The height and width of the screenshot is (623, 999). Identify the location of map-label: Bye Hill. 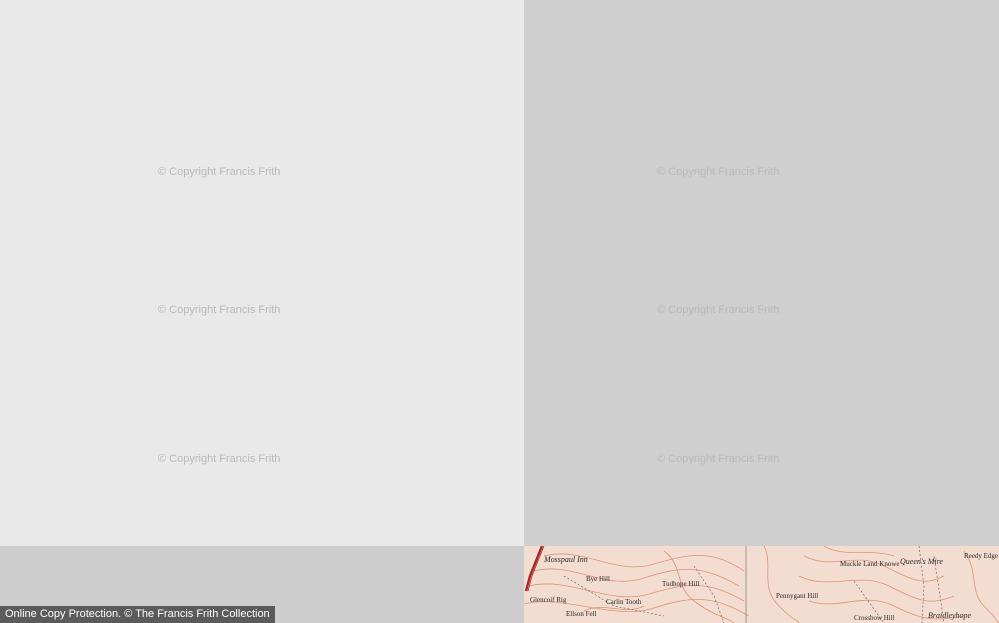
(598, 579).